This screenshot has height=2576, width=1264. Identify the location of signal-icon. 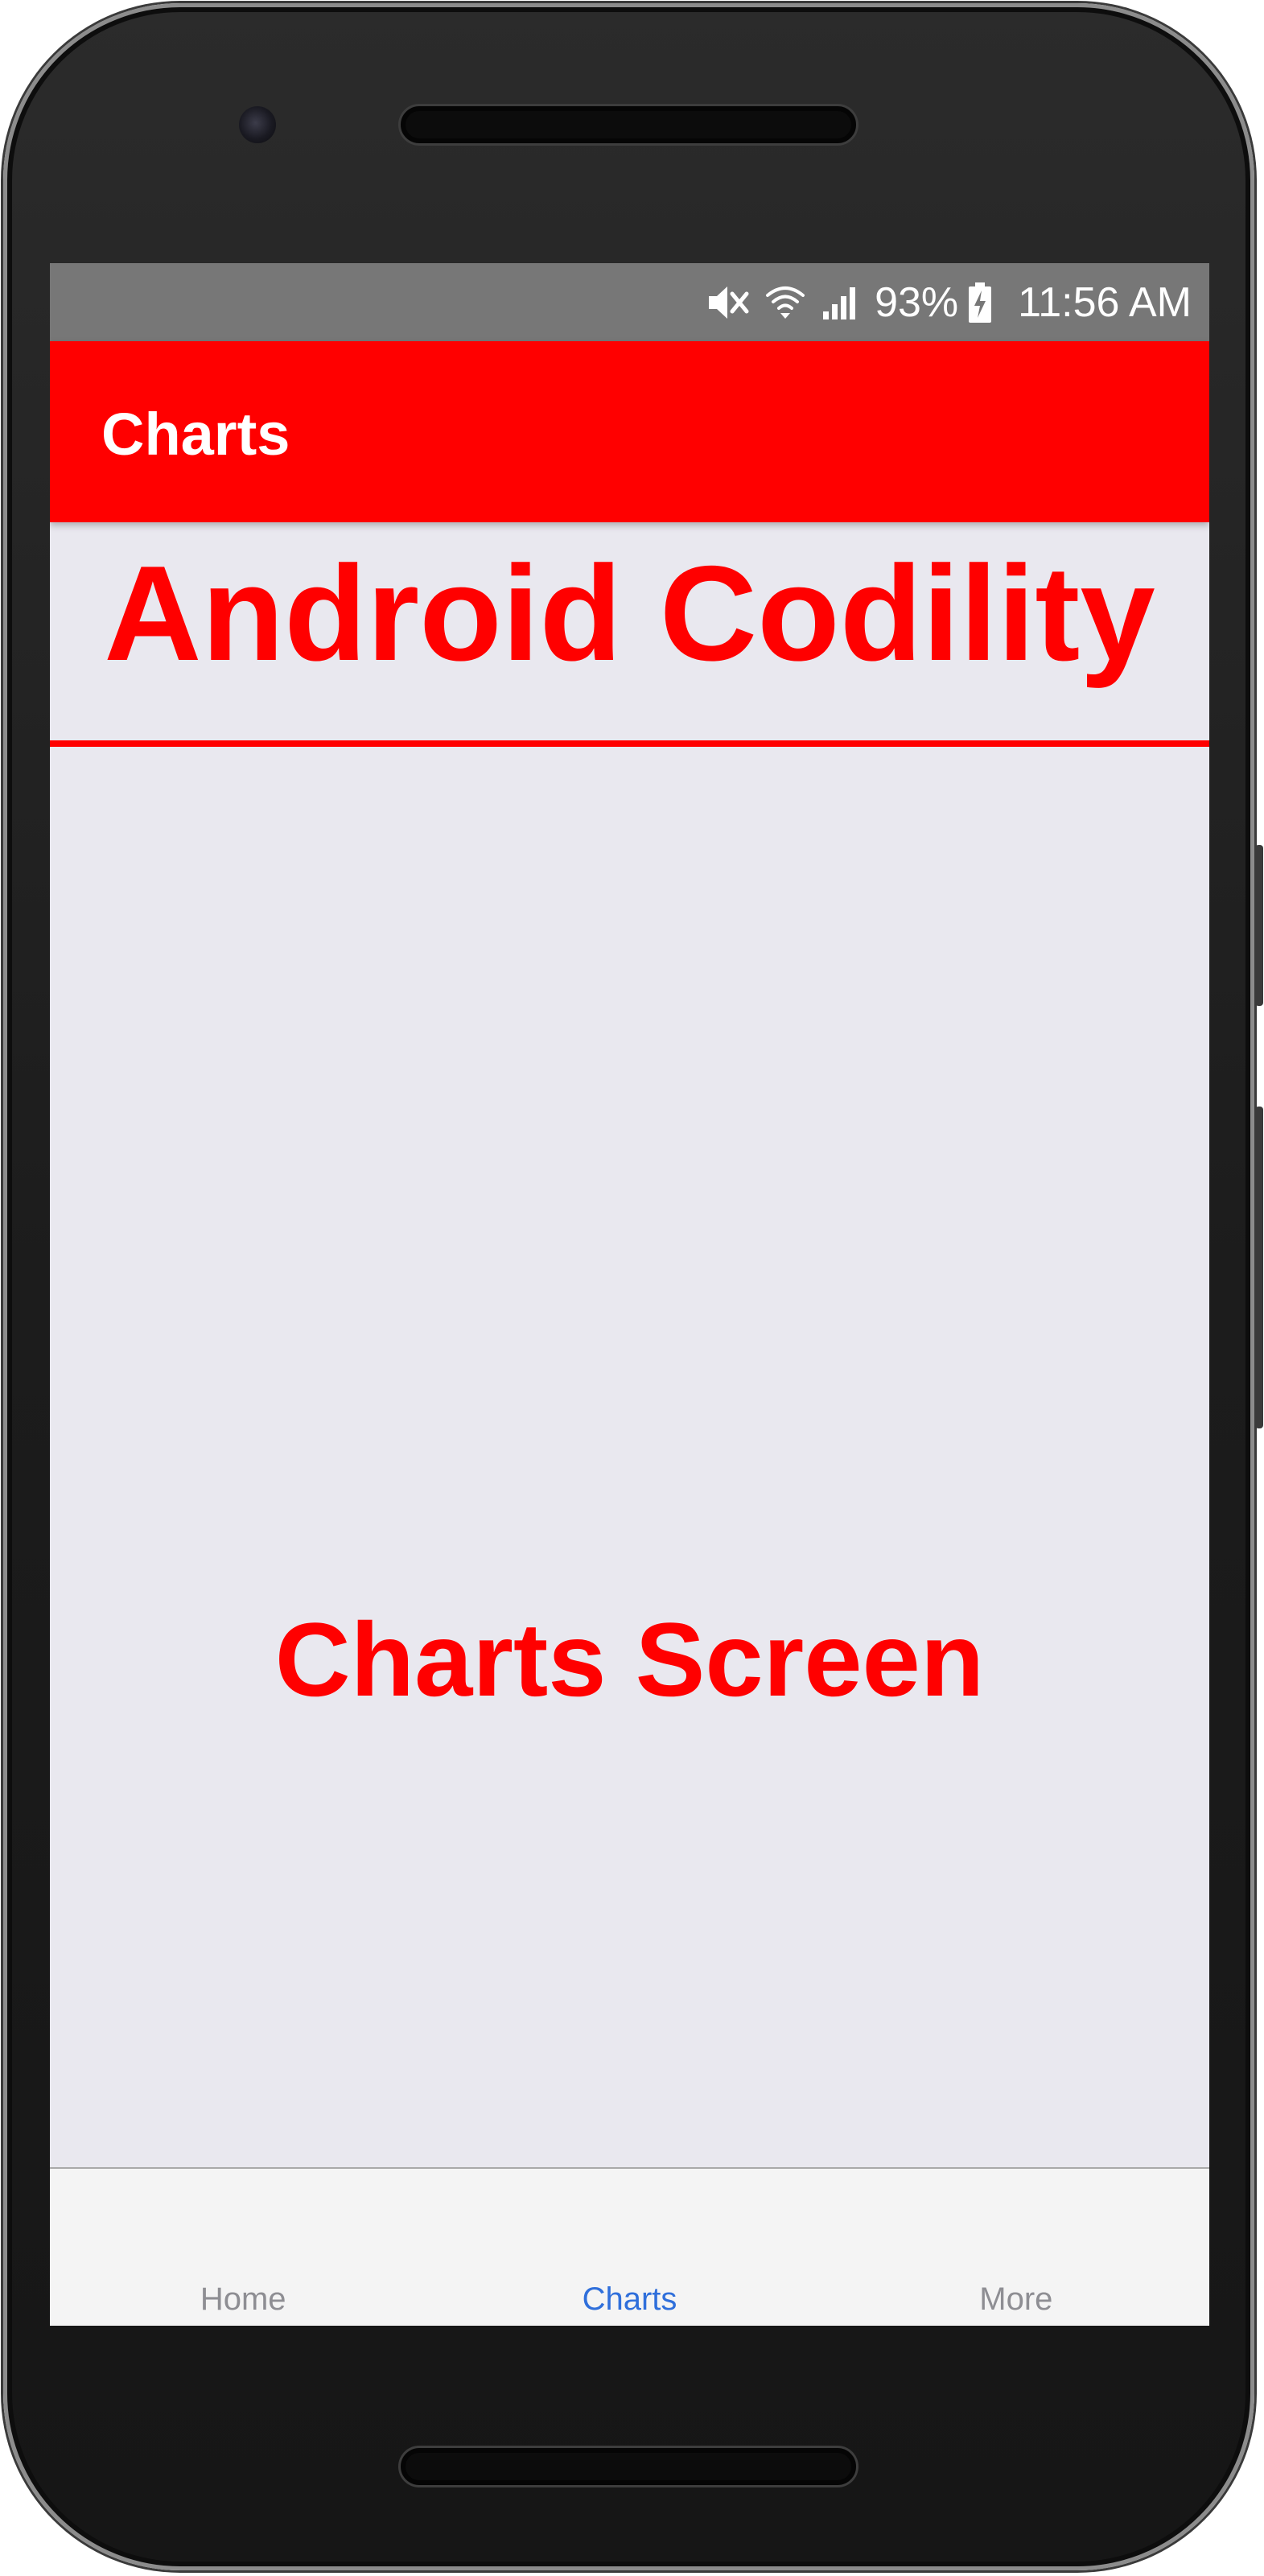
(840, 302).